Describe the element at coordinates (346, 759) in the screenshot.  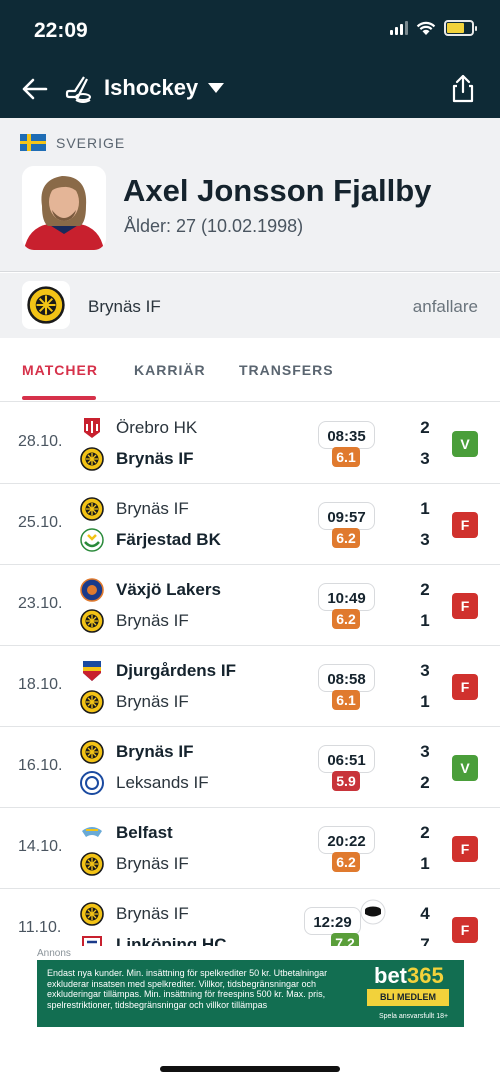
I see `match-time-played: 06:51` at that location.